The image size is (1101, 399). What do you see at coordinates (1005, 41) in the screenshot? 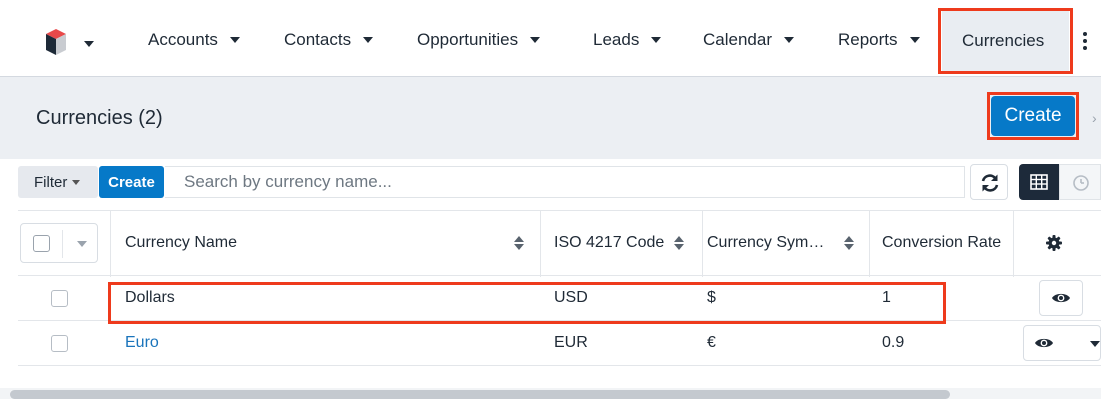
I see `highlight-box-currencies` at bounding box center [1005, 41].